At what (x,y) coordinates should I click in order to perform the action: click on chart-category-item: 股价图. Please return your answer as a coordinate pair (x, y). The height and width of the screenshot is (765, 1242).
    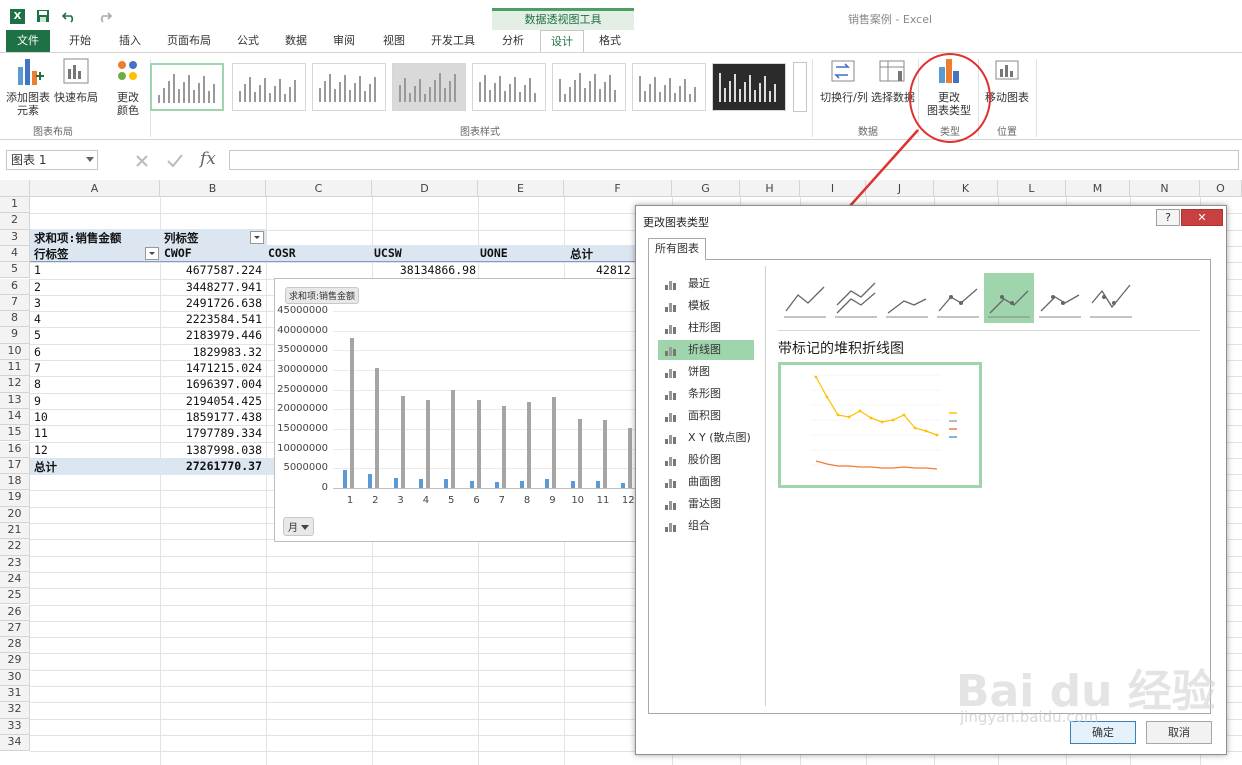
    Looking at the image, I should click on (706, 460).